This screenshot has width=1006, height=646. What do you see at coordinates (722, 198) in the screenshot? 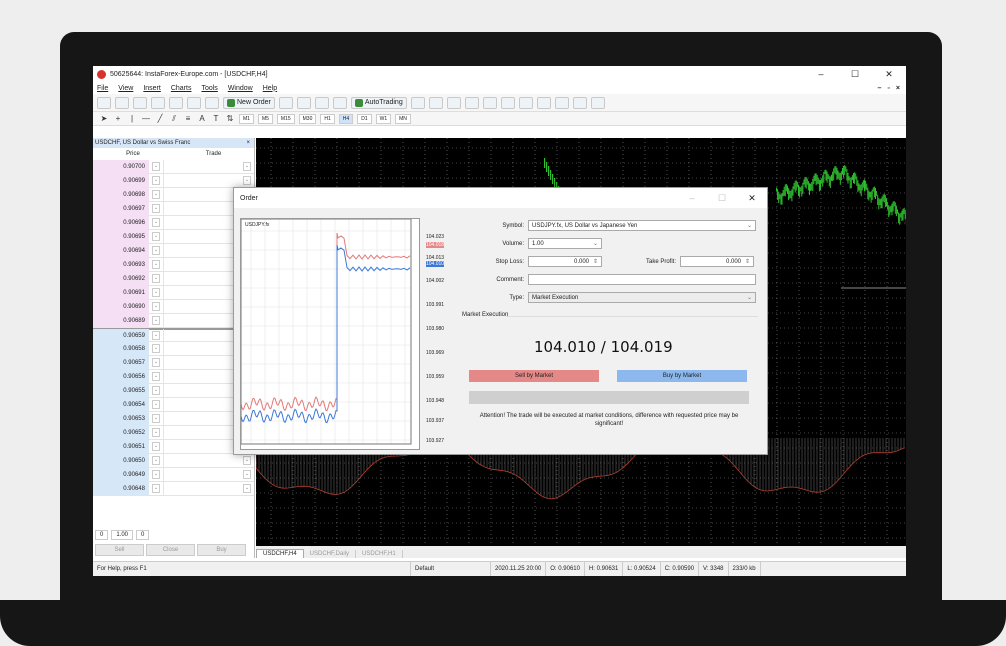
I see `order-maximize-button: ☐` at bounding box center [722, 198].